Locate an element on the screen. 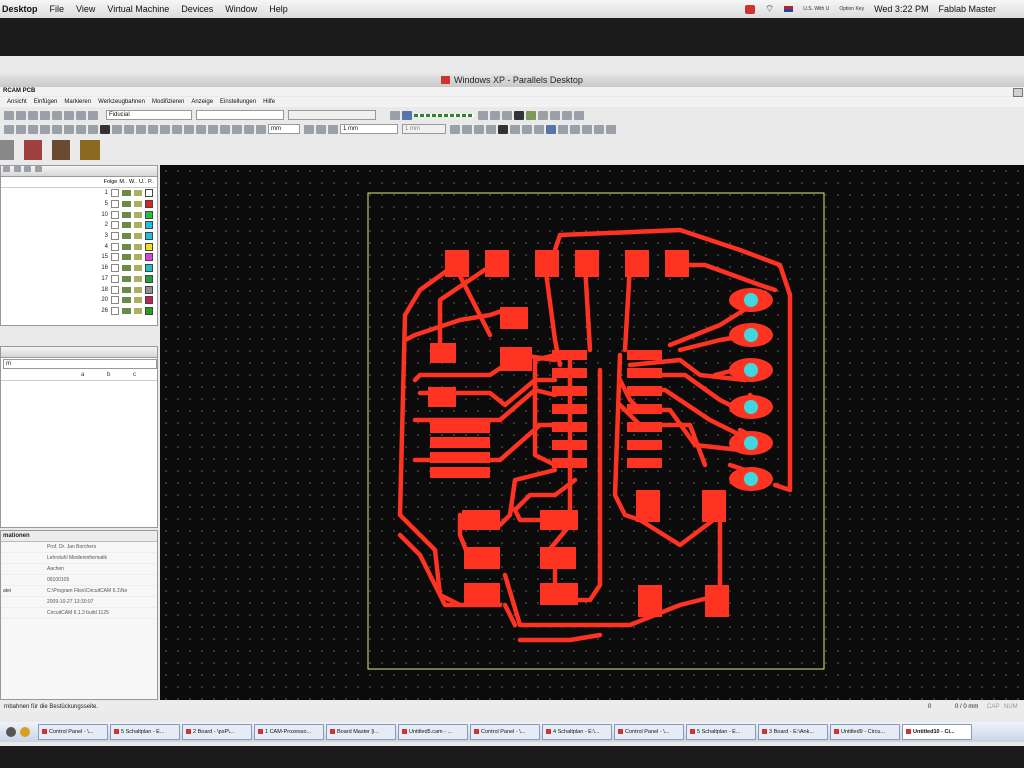 This screenshot has width=1024, height=768. layer-row: 5 is located at coordinates (79, 204).